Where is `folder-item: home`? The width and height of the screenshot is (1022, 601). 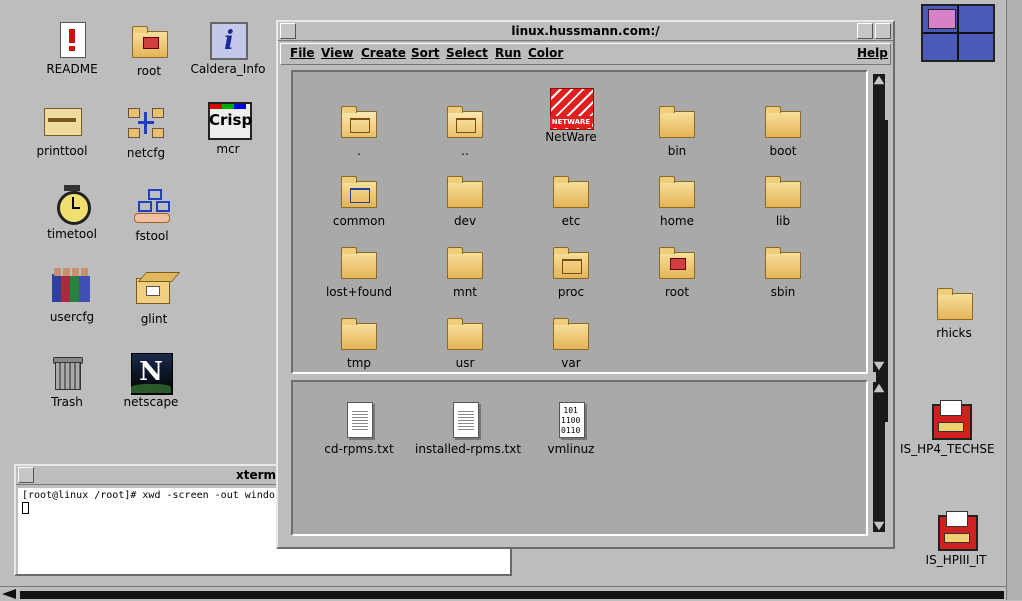 folder-item: home is located at coordinates (677, 200).